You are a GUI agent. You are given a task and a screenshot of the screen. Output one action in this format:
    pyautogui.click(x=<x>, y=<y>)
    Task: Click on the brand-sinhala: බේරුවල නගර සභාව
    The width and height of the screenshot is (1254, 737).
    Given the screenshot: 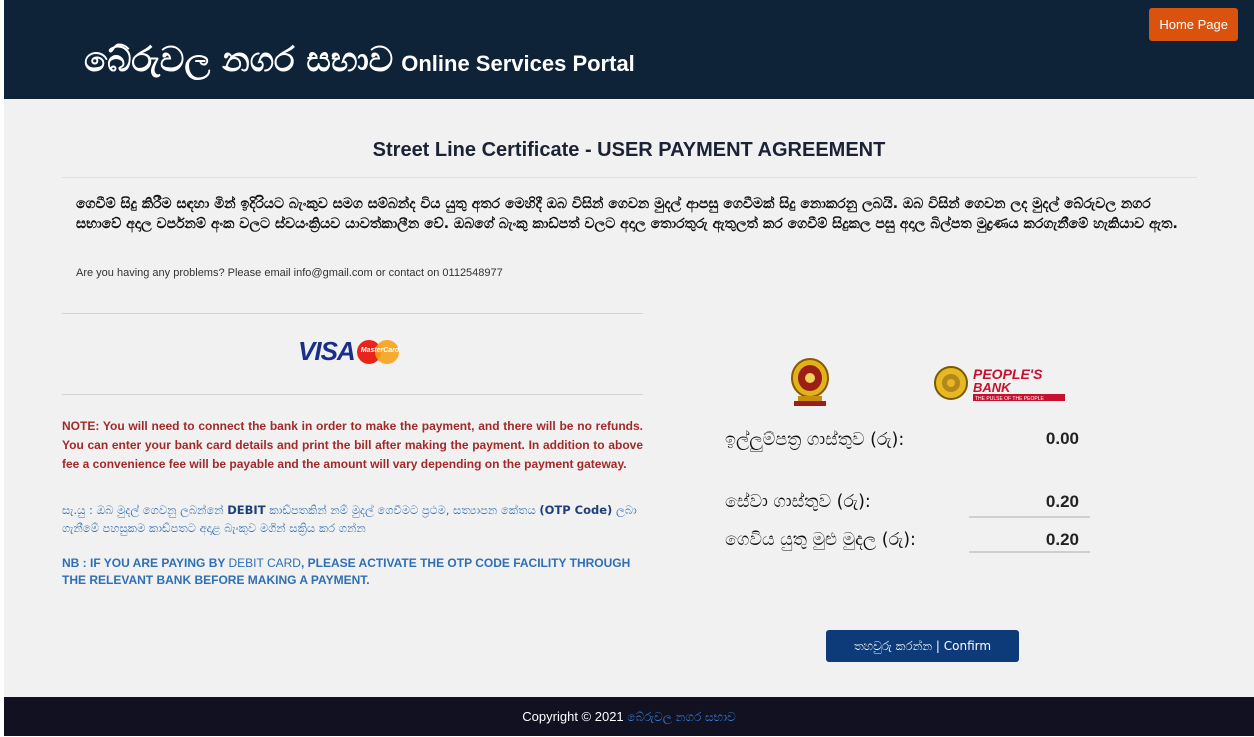 What is the action you would take?
    pyautogui.click(x=239, y=60)
    